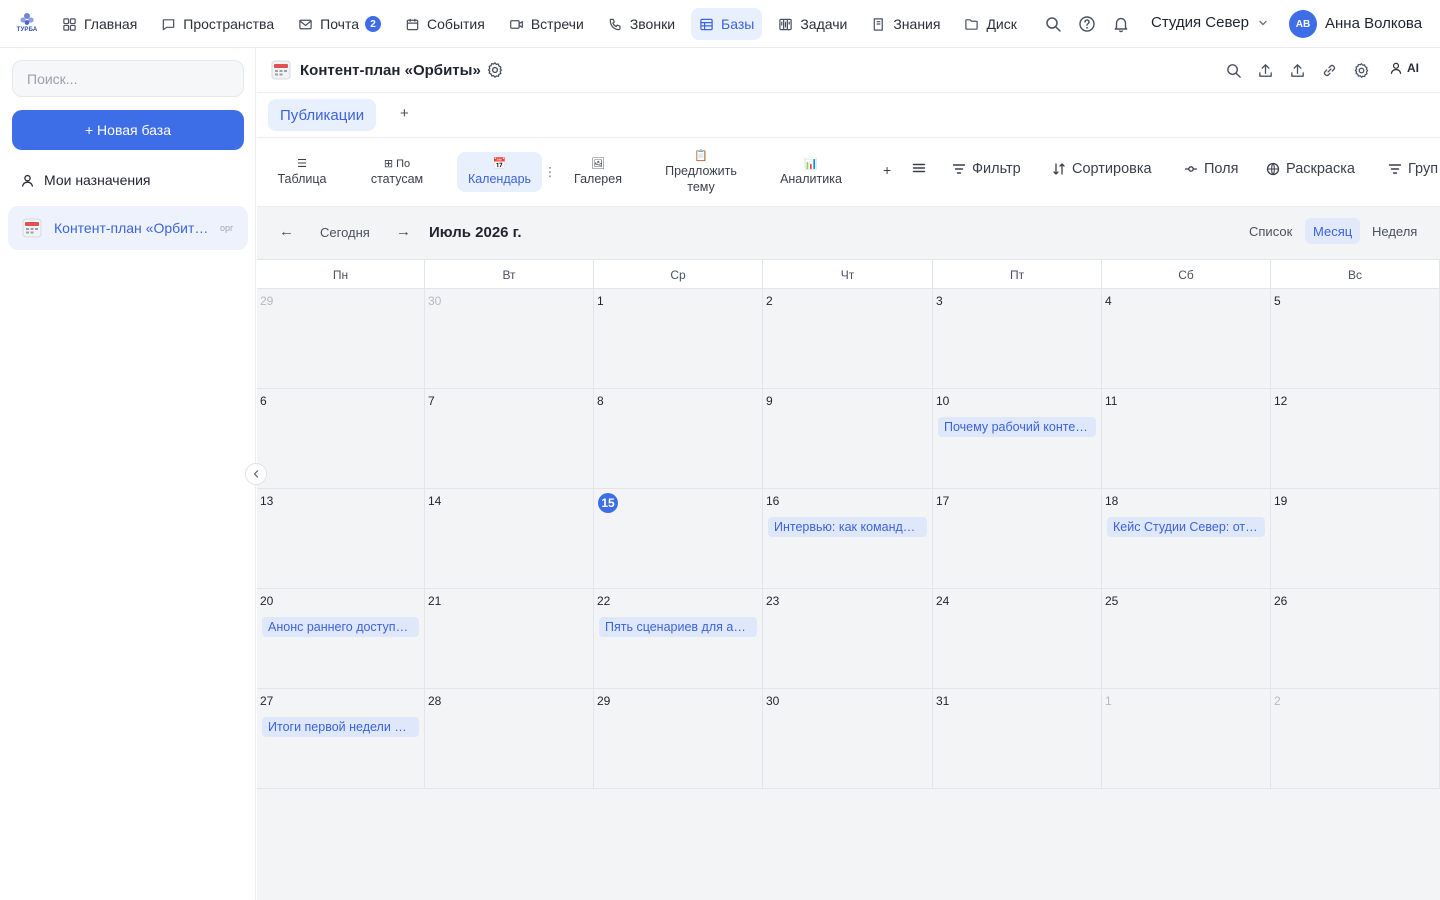 This screenshot has height=900, width=1440. I want to click on nav-item-events: События, so click(445, 24).